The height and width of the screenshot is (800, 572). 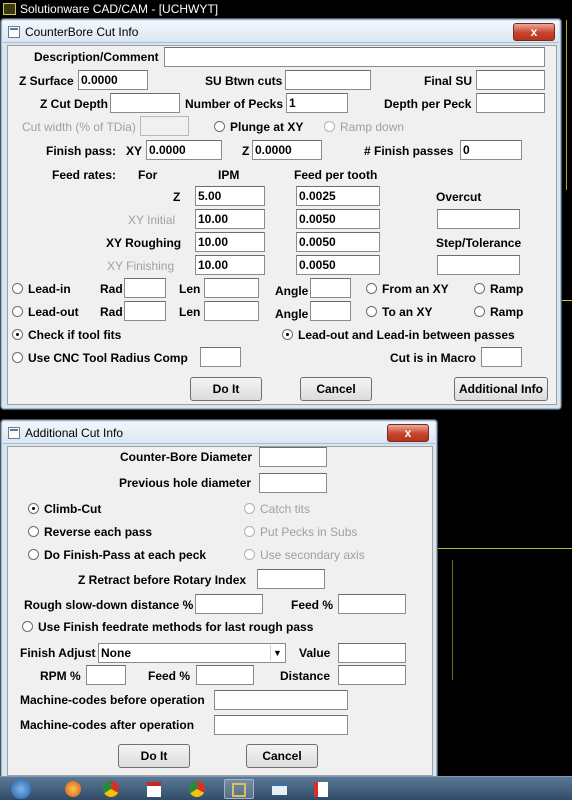 I want to click on overcut-input, so click(x=478, y=219).